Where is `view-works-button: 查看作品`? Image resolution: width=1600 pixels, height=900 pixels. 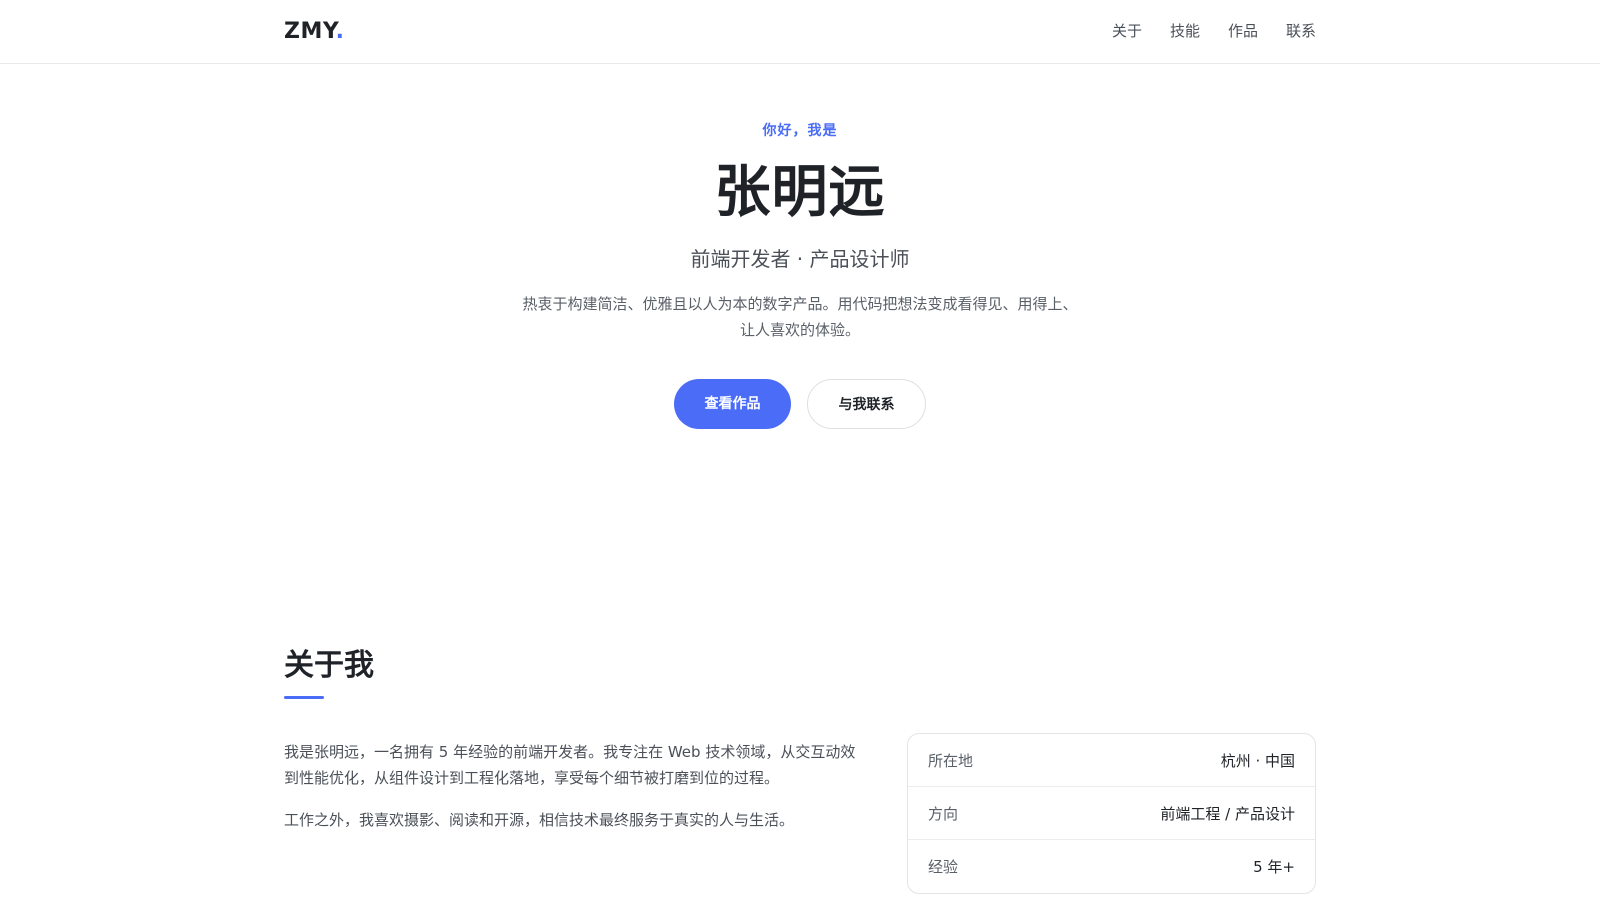
view-works-button: 查看作品 is located at coordinates (732, 404).